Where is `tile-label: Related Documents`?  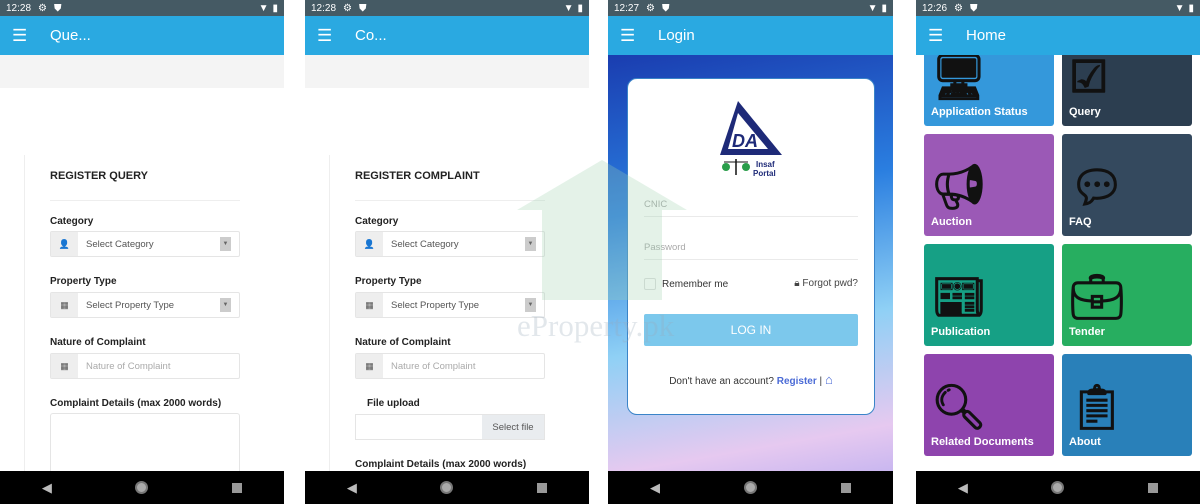 tile-label: Related Documents is located at coordinates (982, 442).